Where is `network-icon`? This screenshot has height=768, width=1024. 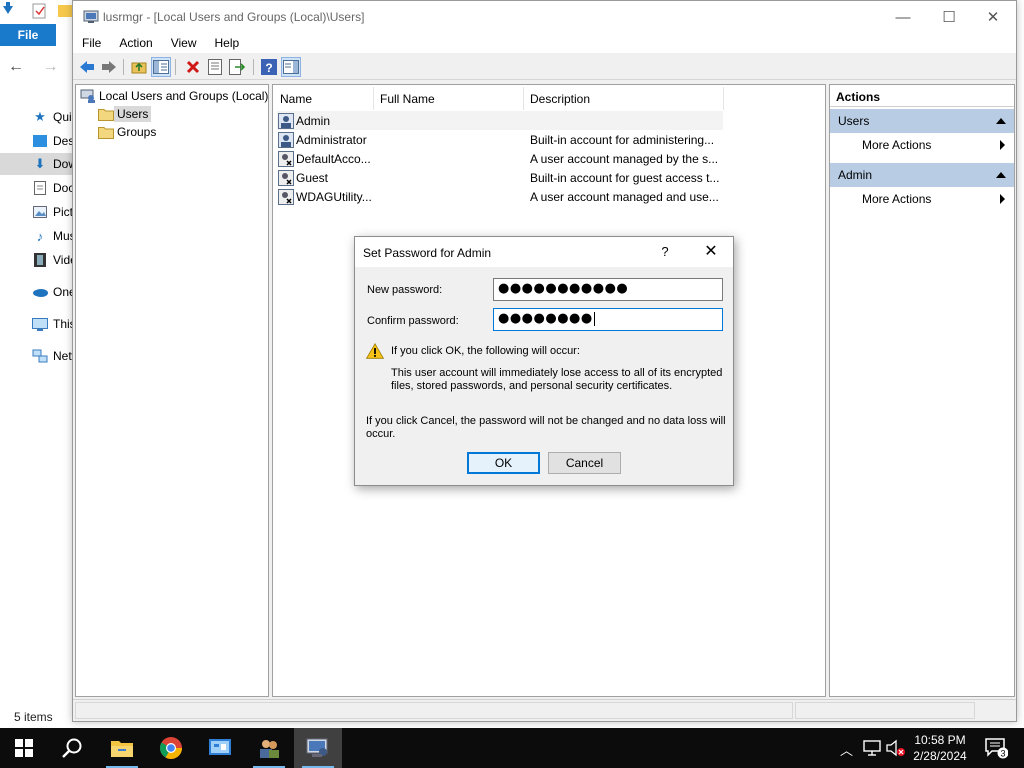 network-icon is located at coordinates (40, 356).